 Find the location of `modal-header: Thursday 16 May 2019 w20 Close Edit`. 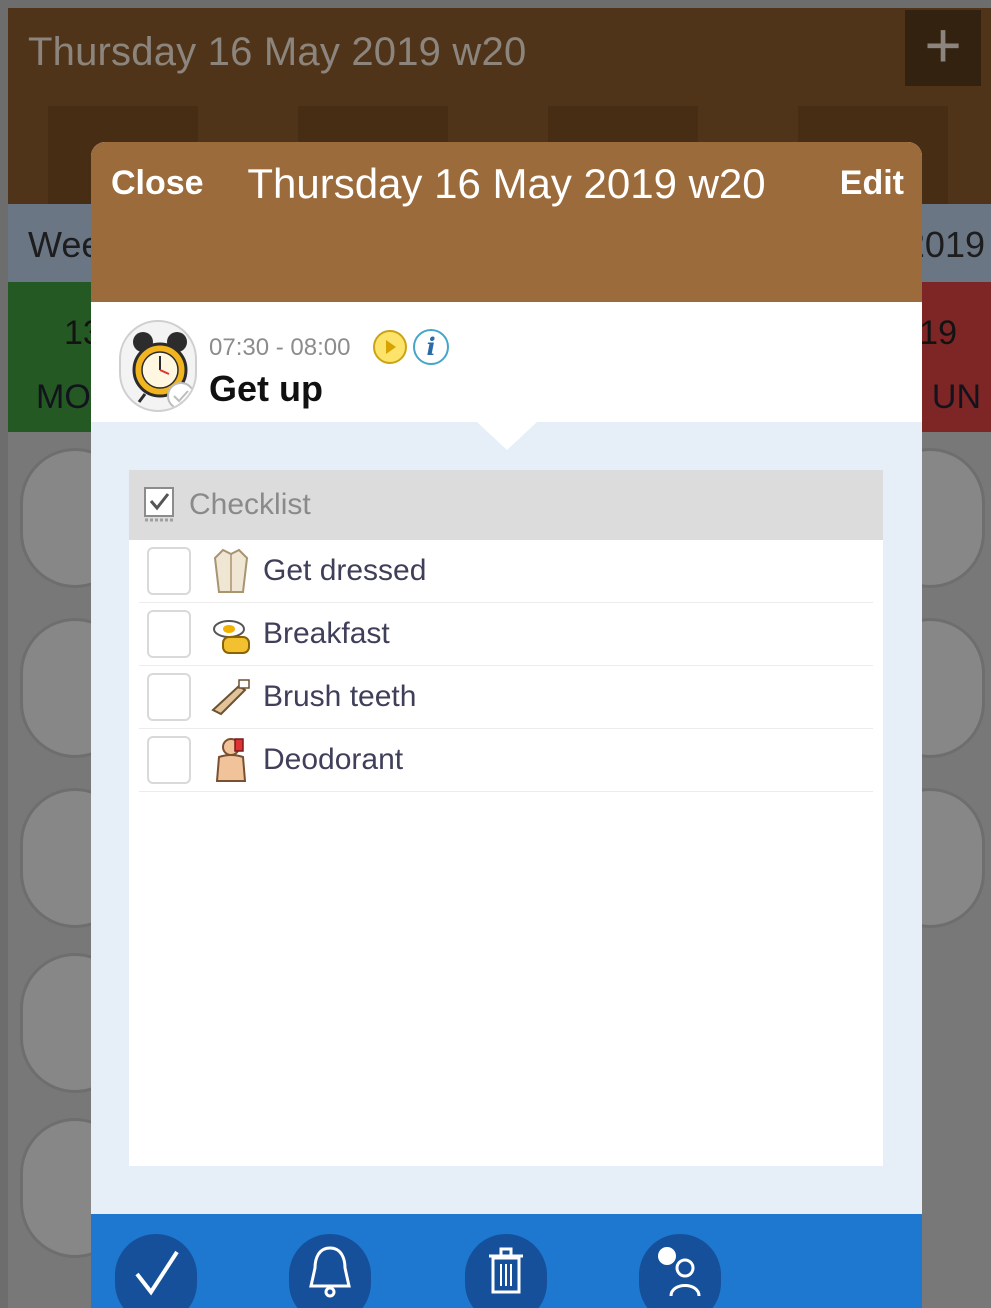

modal-header: Thursday 16 May 2019 w20 Close Edit is located at coordinates (506, 222).